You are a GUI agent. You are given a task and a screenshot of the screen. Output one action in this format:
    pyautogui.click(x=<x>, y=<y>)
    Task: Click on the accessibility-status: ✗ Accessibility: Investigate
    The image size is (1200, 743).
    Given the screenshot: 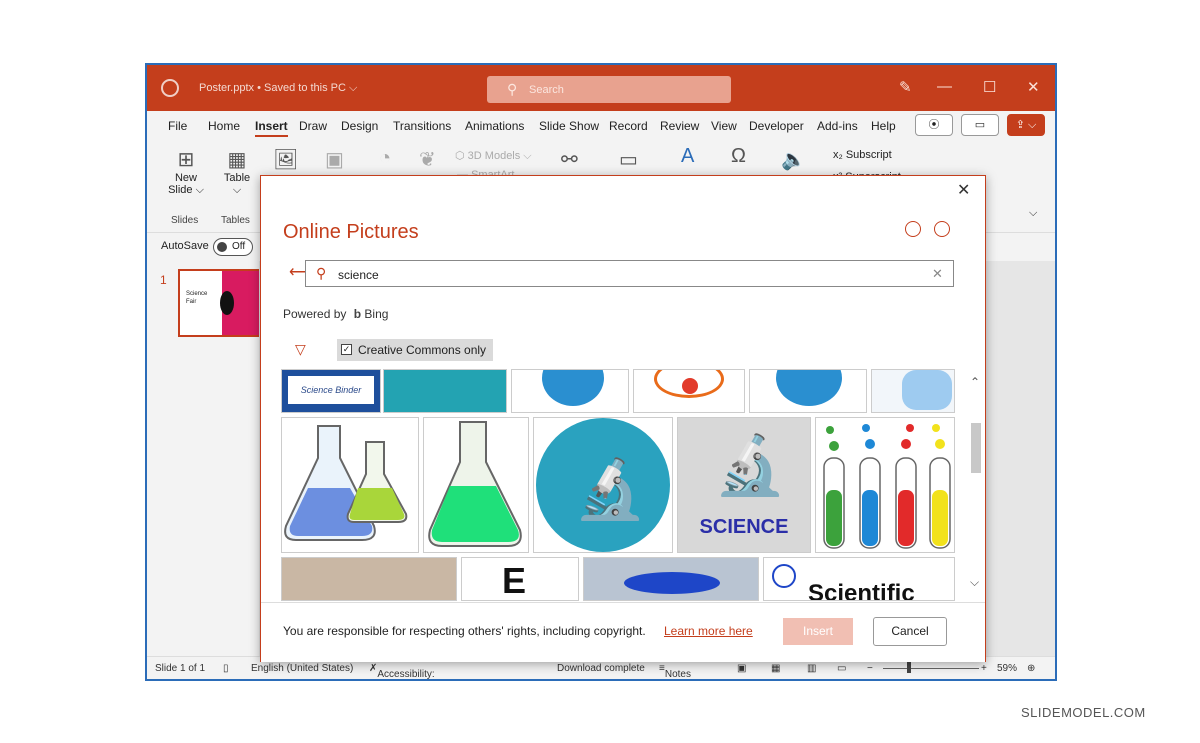 What is the action you would take?
    pyautogui.click(x=402, y=671)
    